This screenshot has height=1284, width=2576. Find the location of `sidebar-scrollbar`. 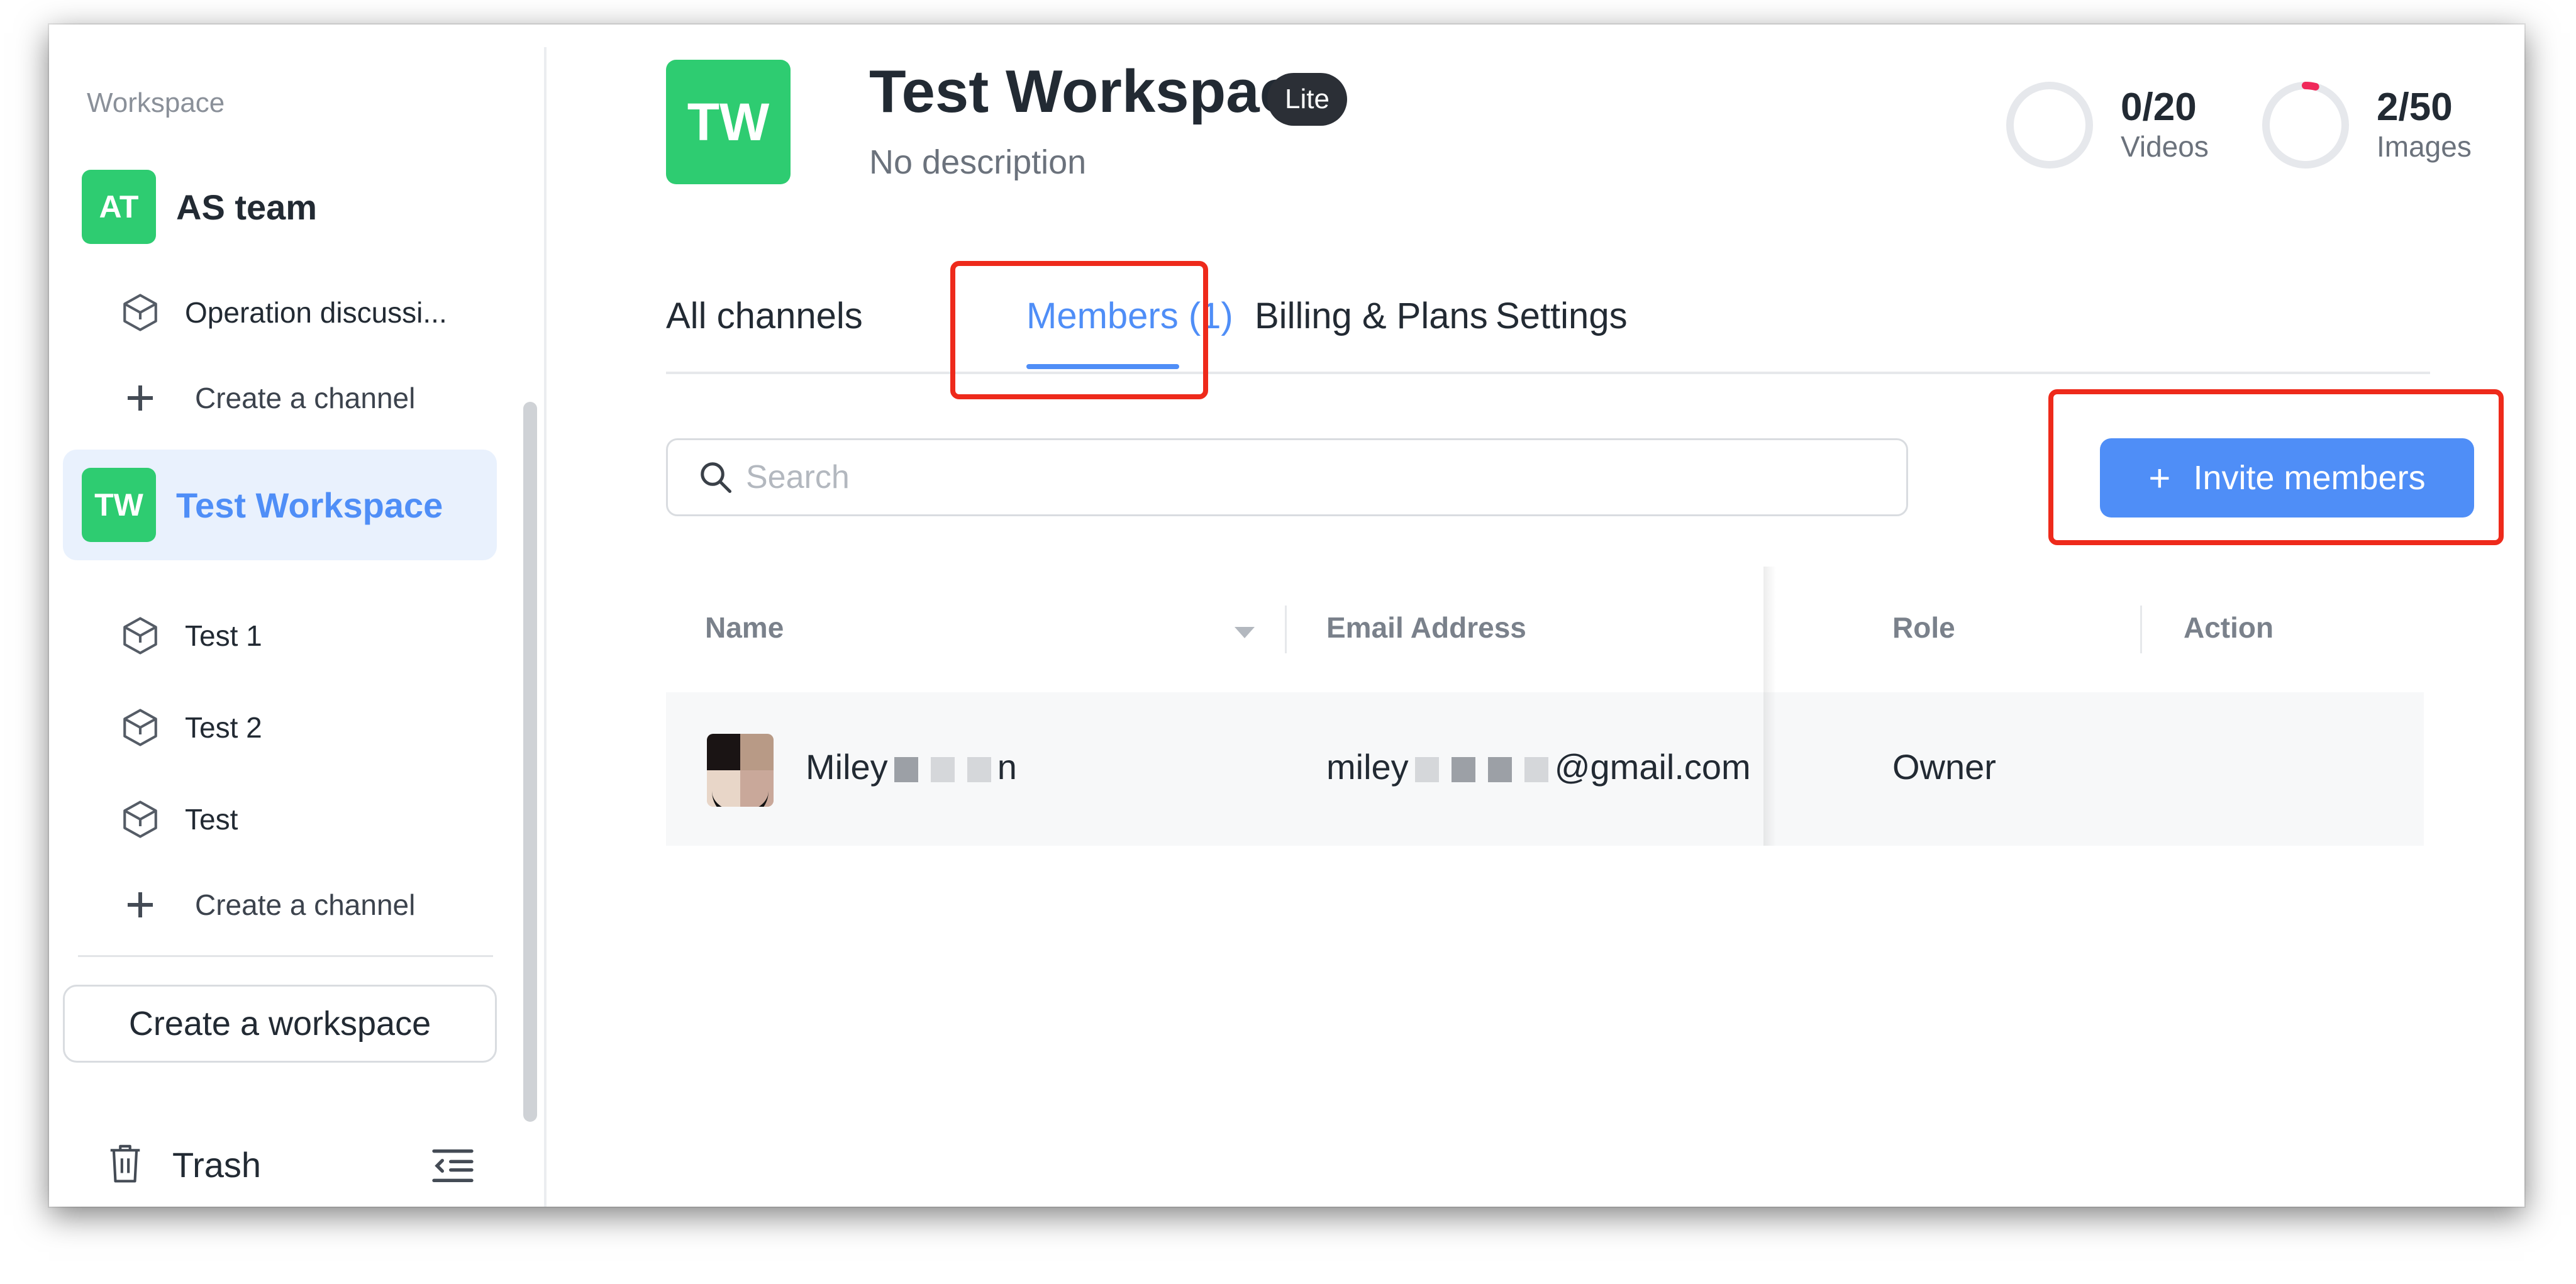

sidebar-scrollbar is located at coordinates (530, 762).